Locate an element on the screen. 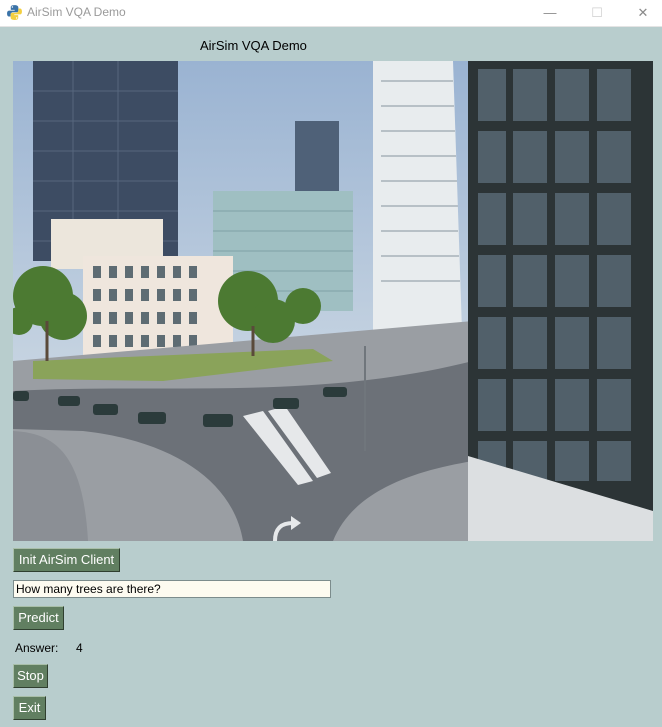 This screenshot has height=727, width=662. app-heading: AirSim VQA Demo is located at coordinates (253, 45).